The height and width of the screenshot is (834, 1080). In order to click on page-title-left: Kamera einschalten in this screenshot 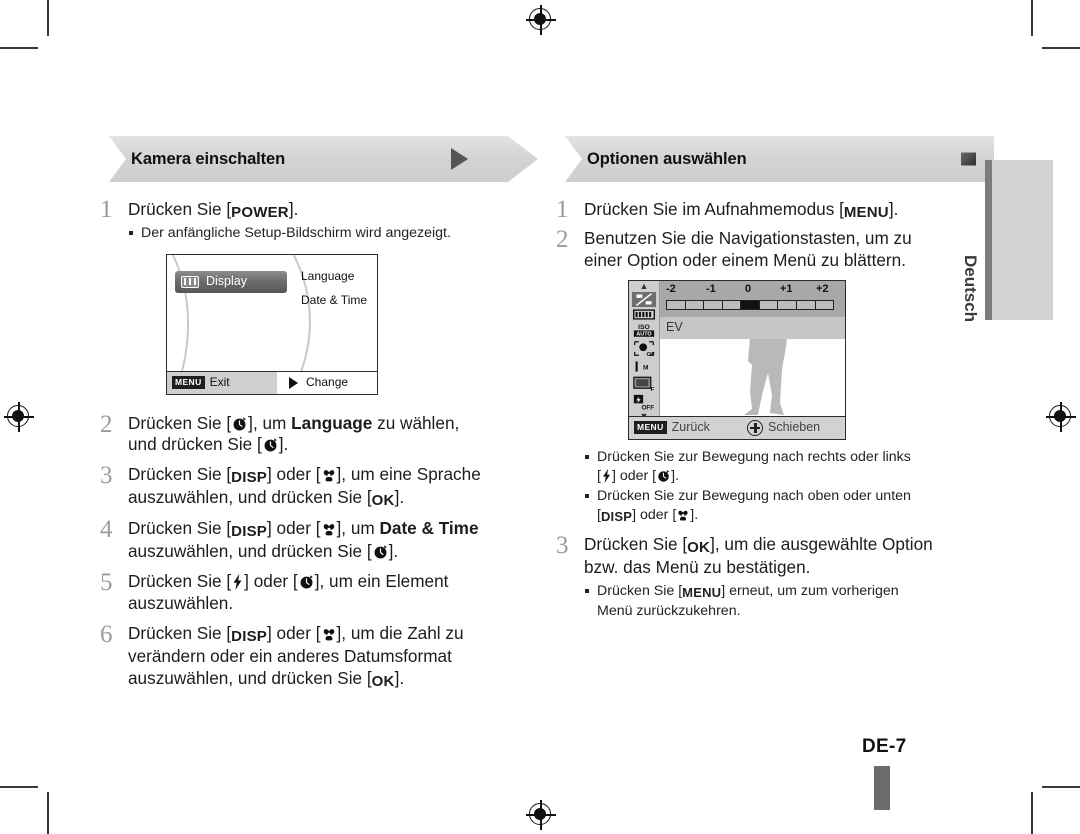, I will do `click(208, 158)`.